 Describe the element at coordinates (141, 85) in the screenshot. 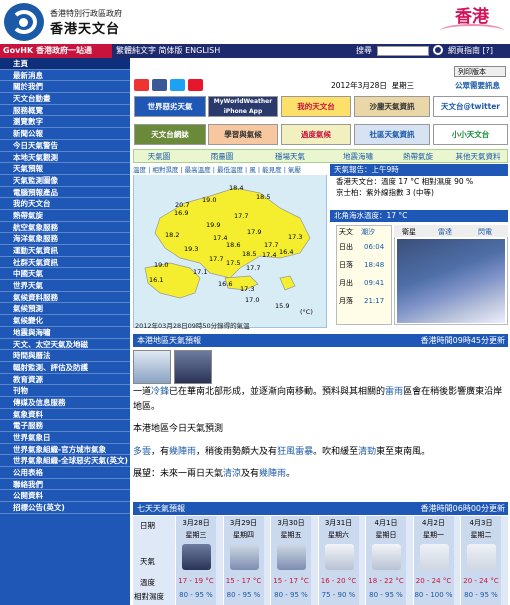

I see `youtube-icon` at that location.